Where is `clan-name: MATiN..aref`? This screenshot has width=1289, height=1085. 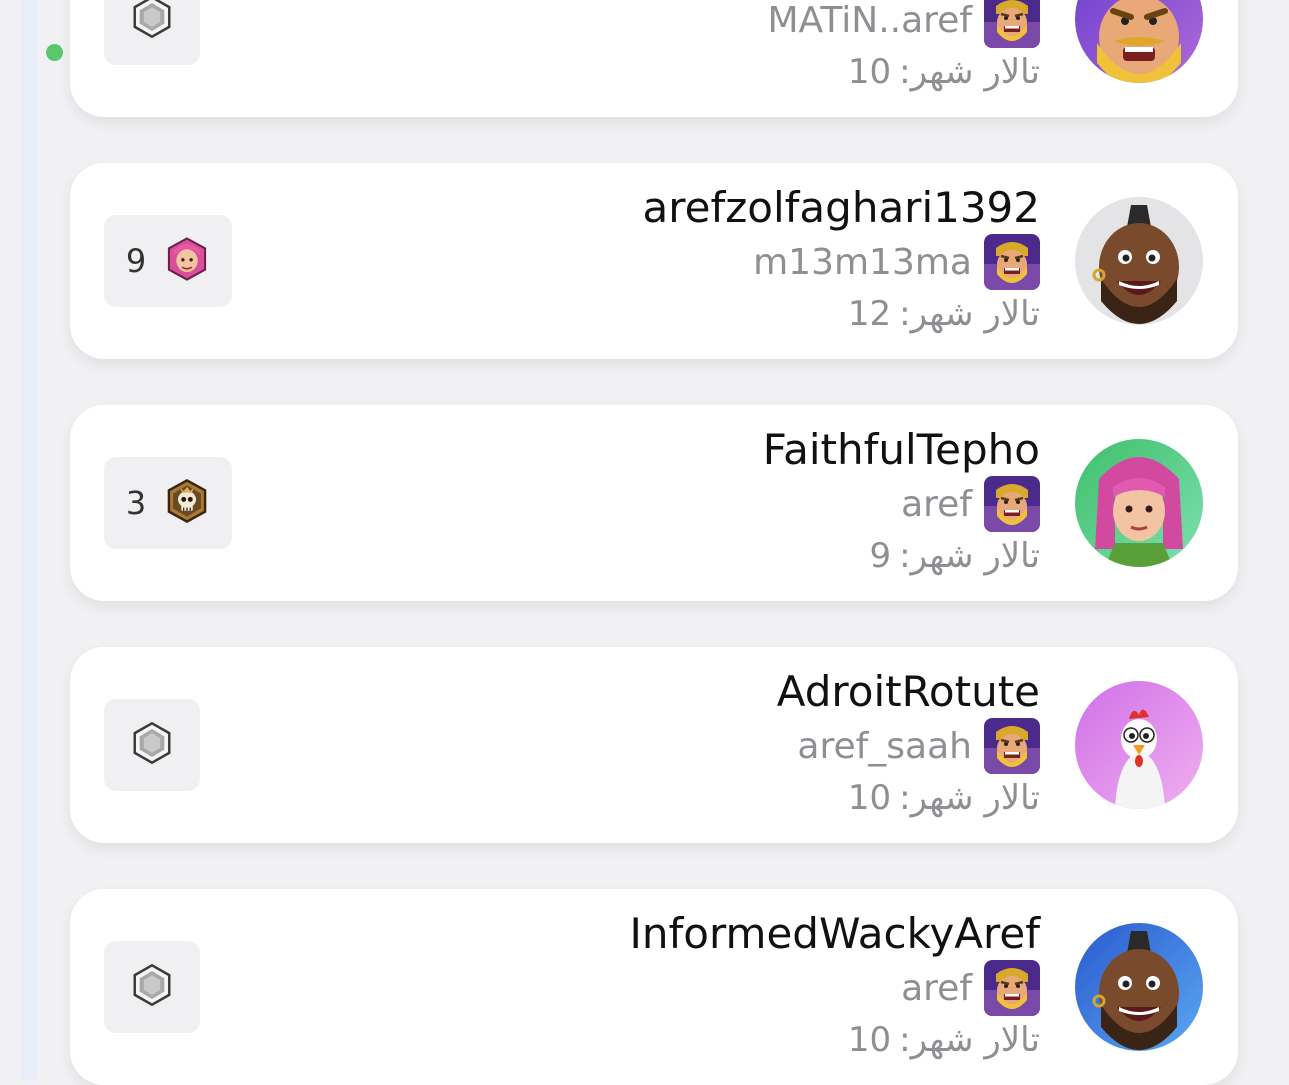
clan-name: MATiN..aref is located at coordinates (870, 20).